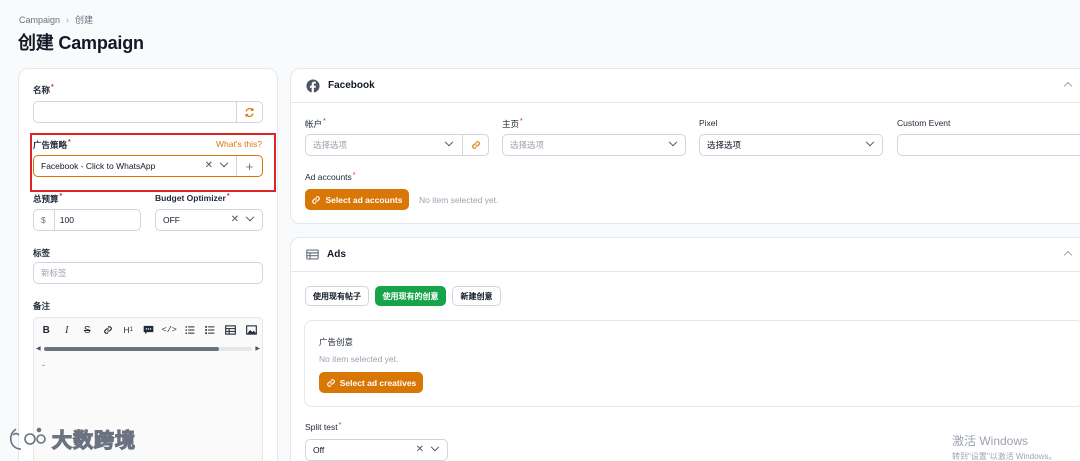 The height and width of the screenshot is (461, 1080). Describe the element at coordinates (67, 330) in the screenshot. I see `italic-icon: I` at that location.